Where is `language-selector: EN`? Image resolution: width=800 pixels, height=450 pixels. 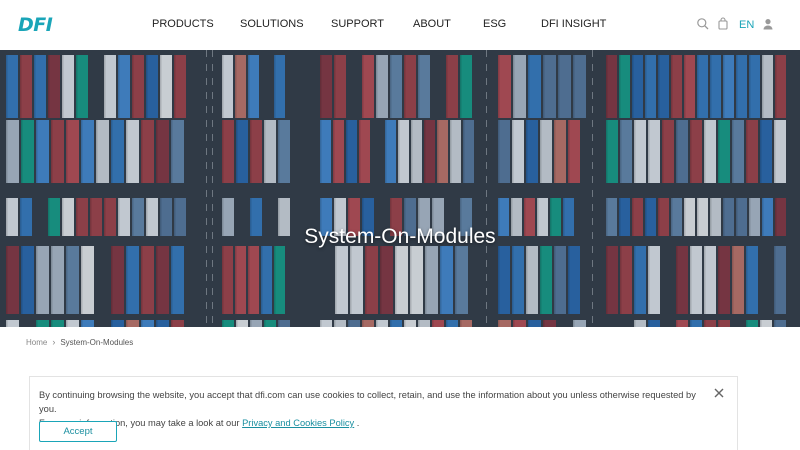 language-selector: EN is located at coordinates (746, 25).